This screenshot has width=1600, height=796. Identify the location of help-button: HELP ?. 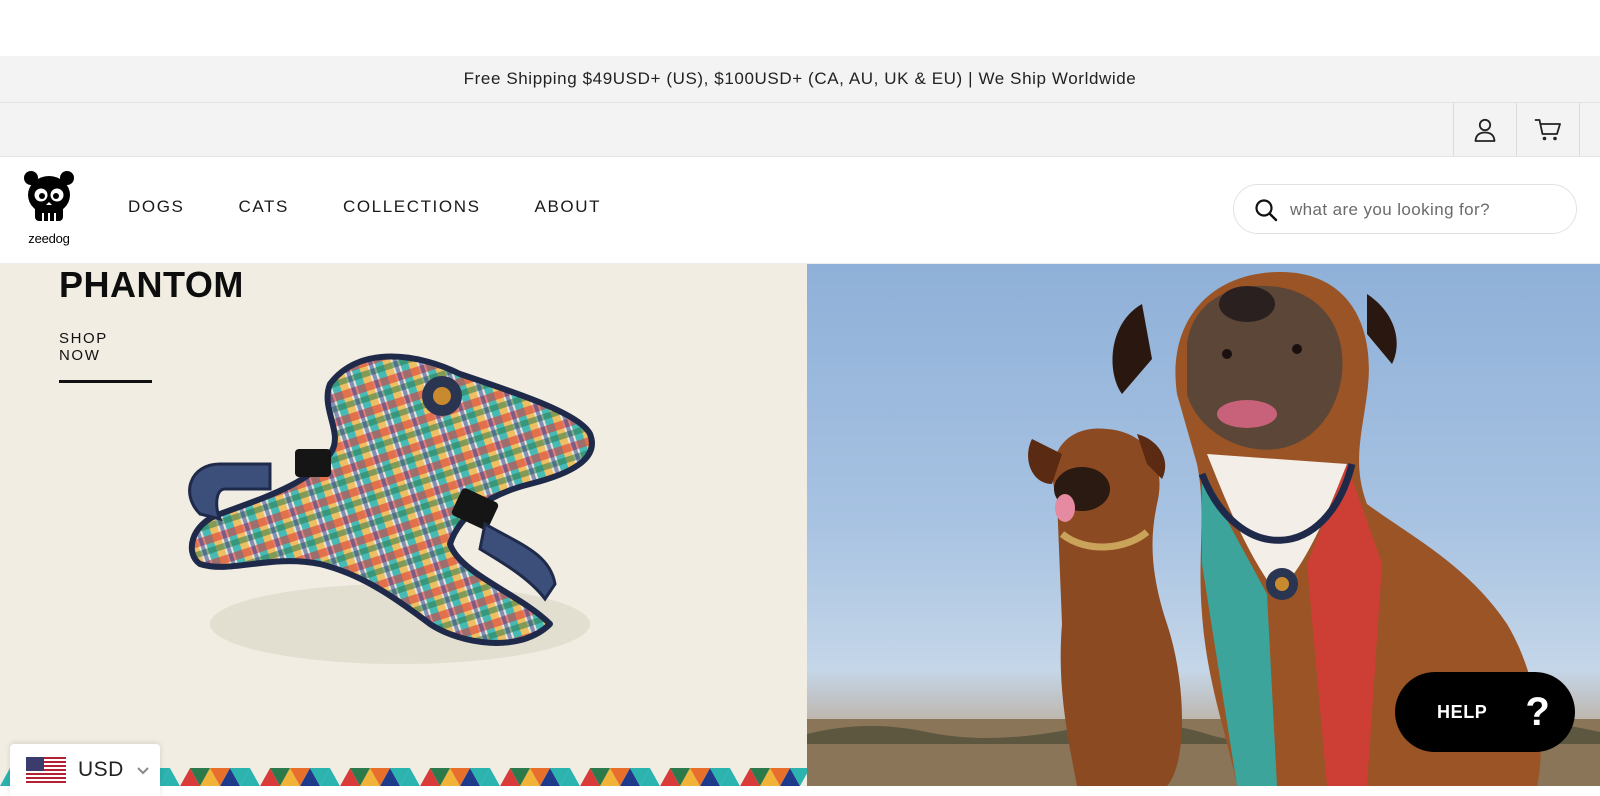
(1485, 712).